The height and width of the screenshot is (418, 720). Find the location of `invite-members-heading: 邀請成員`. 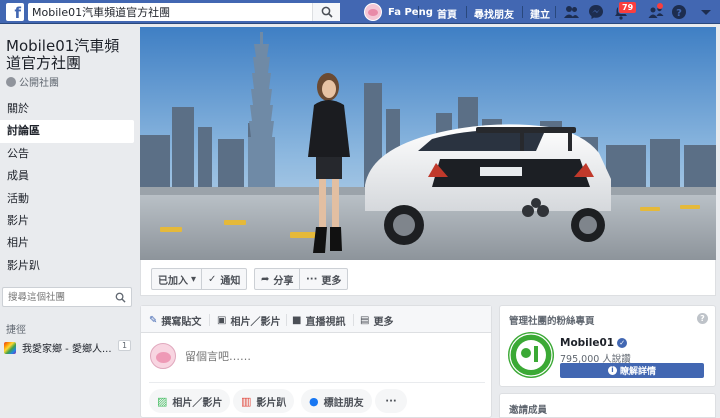

invite-members-heading: 邀請成員 is located at coordinates (528, 410).